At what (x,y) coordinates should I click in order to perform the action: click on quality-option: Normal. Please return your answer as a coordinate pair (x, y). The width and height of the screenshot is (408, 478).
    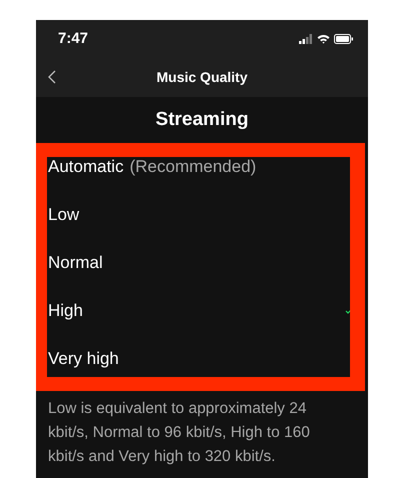
    Looking at the image, I should click on (202, 263).